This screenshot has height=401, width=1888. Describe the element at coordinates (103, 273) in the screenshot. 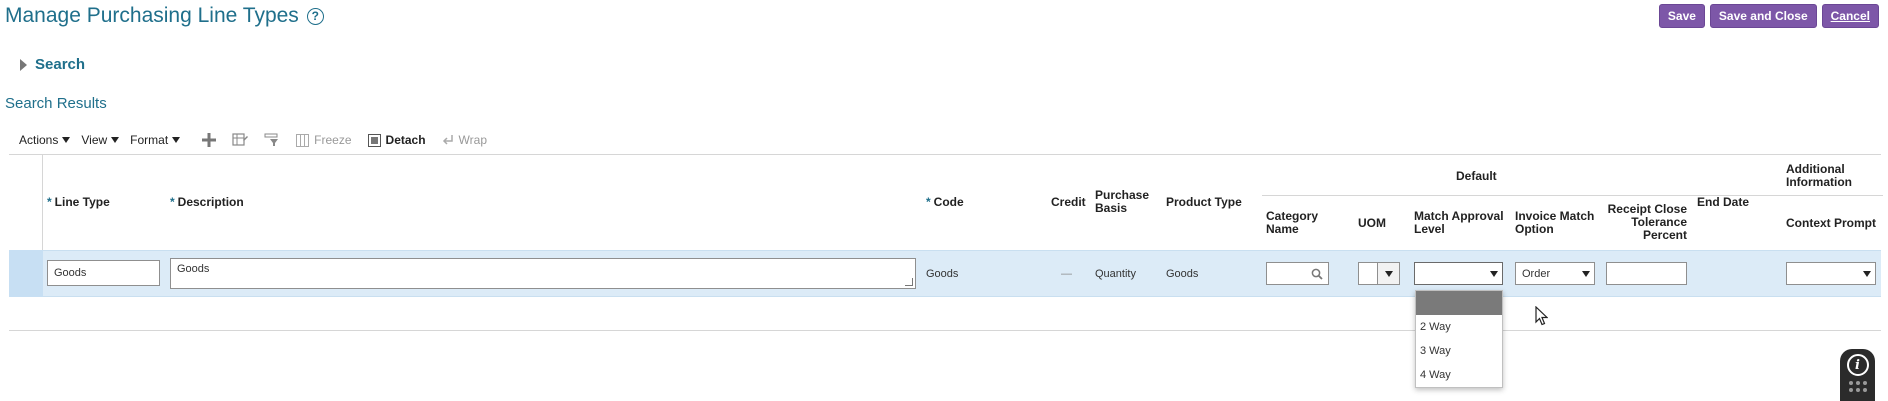

I see `line-type-input` at that location.